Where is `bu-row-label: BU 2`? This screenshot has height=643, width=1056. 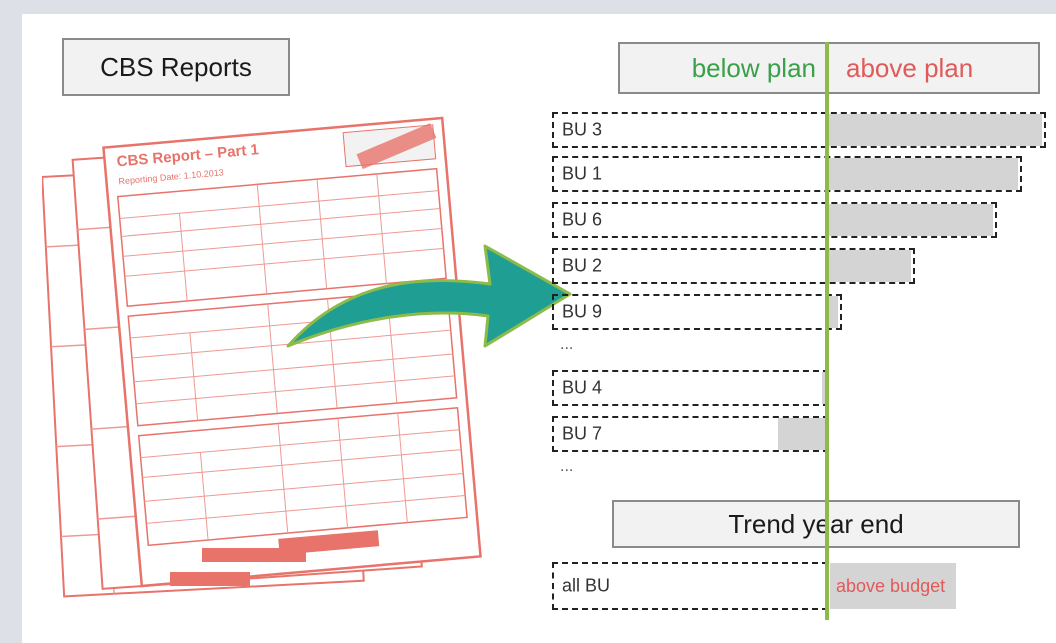
bu-row-label: BU 2 is located at coordinates (582, 265).